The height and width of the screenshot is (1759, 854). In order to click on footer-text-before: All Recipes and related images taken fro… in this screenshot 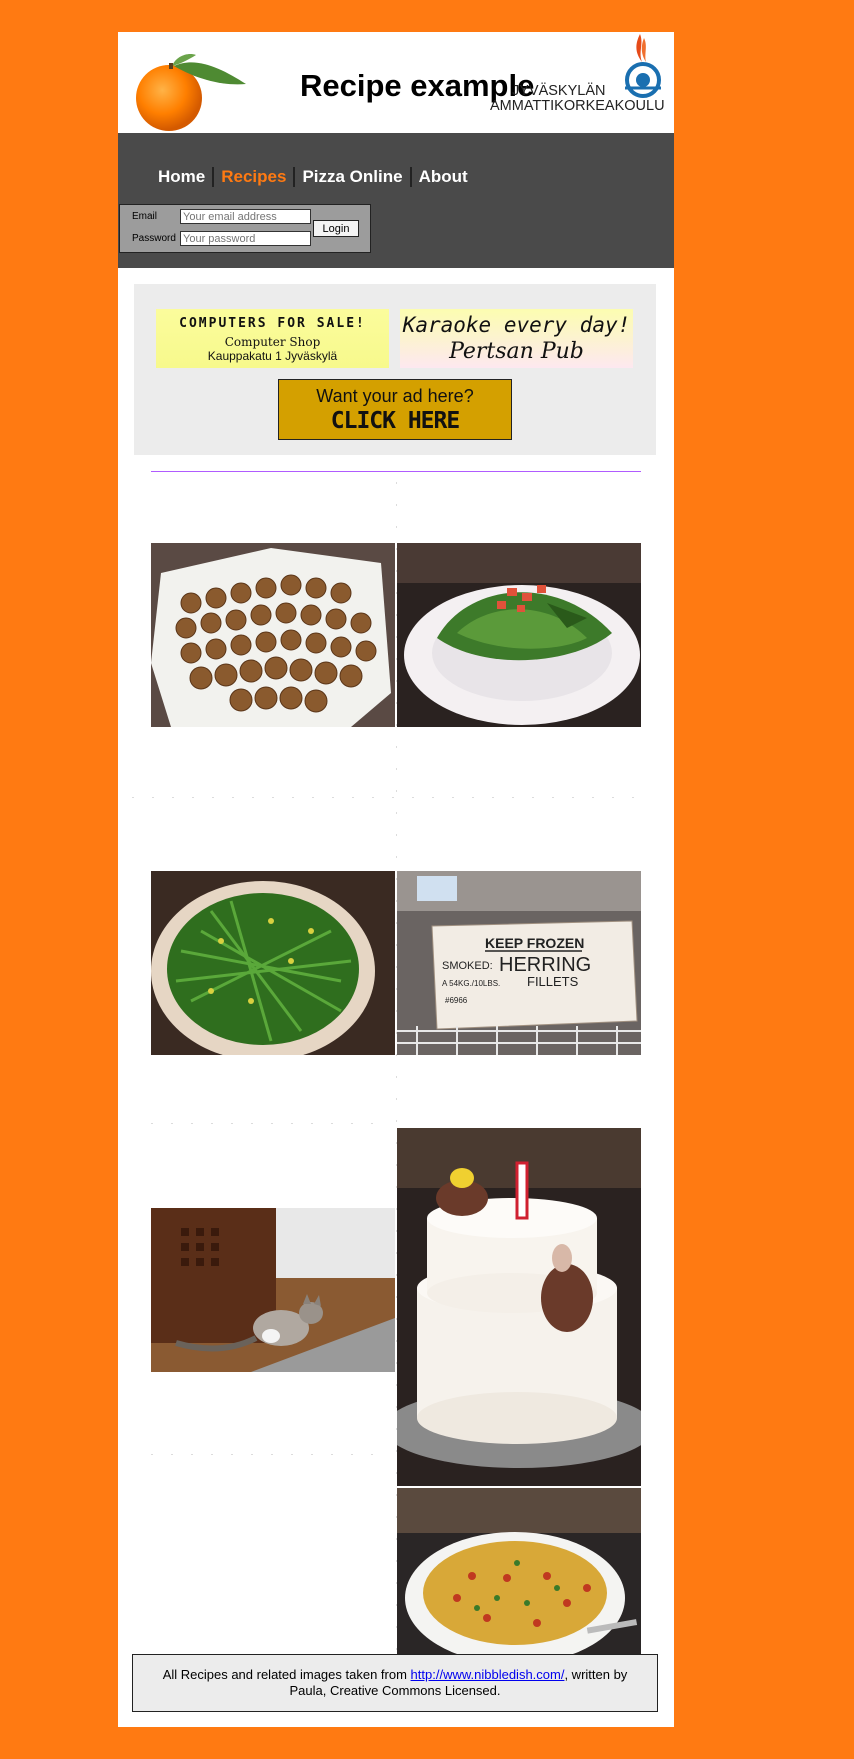, I will do `click(286, 1674)`.